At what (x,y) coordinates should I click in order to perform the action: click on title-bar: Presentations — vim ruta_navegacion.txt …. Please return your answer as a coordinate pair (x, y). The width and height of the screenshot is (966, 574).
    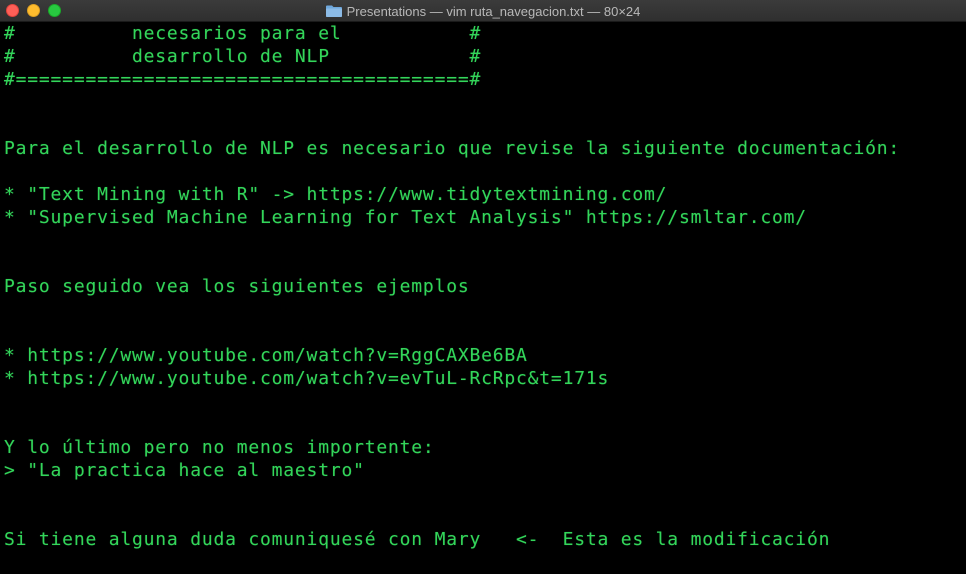
    Looking at the image, I should click on (483, 11).